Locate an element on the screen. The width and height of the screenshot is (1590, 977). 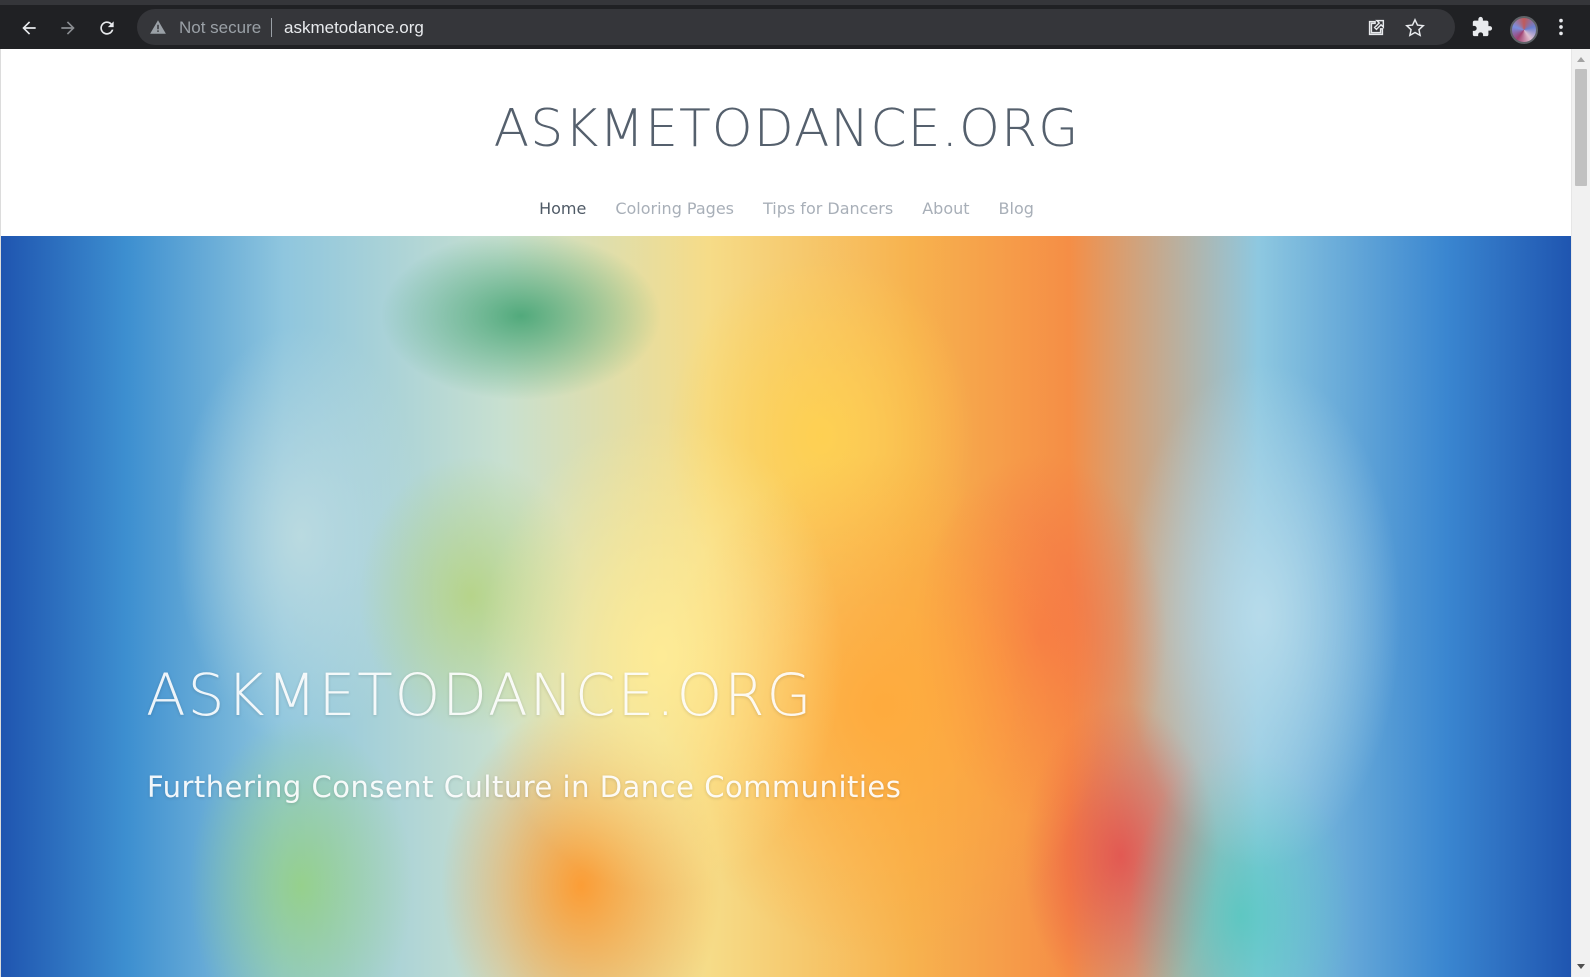
reload-icon is located at coordinates (107, 28).